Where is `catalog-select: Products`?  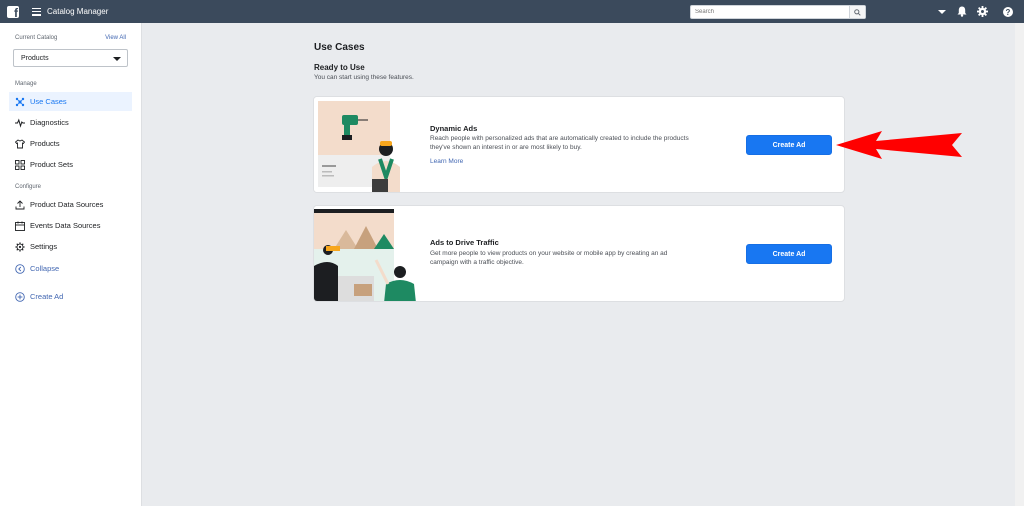 catalog-select: Products is located at coordinates (70, 58).